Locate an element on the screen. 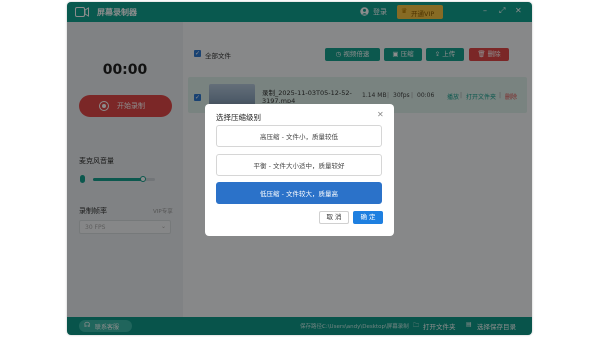 This screenshot has width=600, height=337. confirm-button: 确 定 is located at coordinates (368, 217).